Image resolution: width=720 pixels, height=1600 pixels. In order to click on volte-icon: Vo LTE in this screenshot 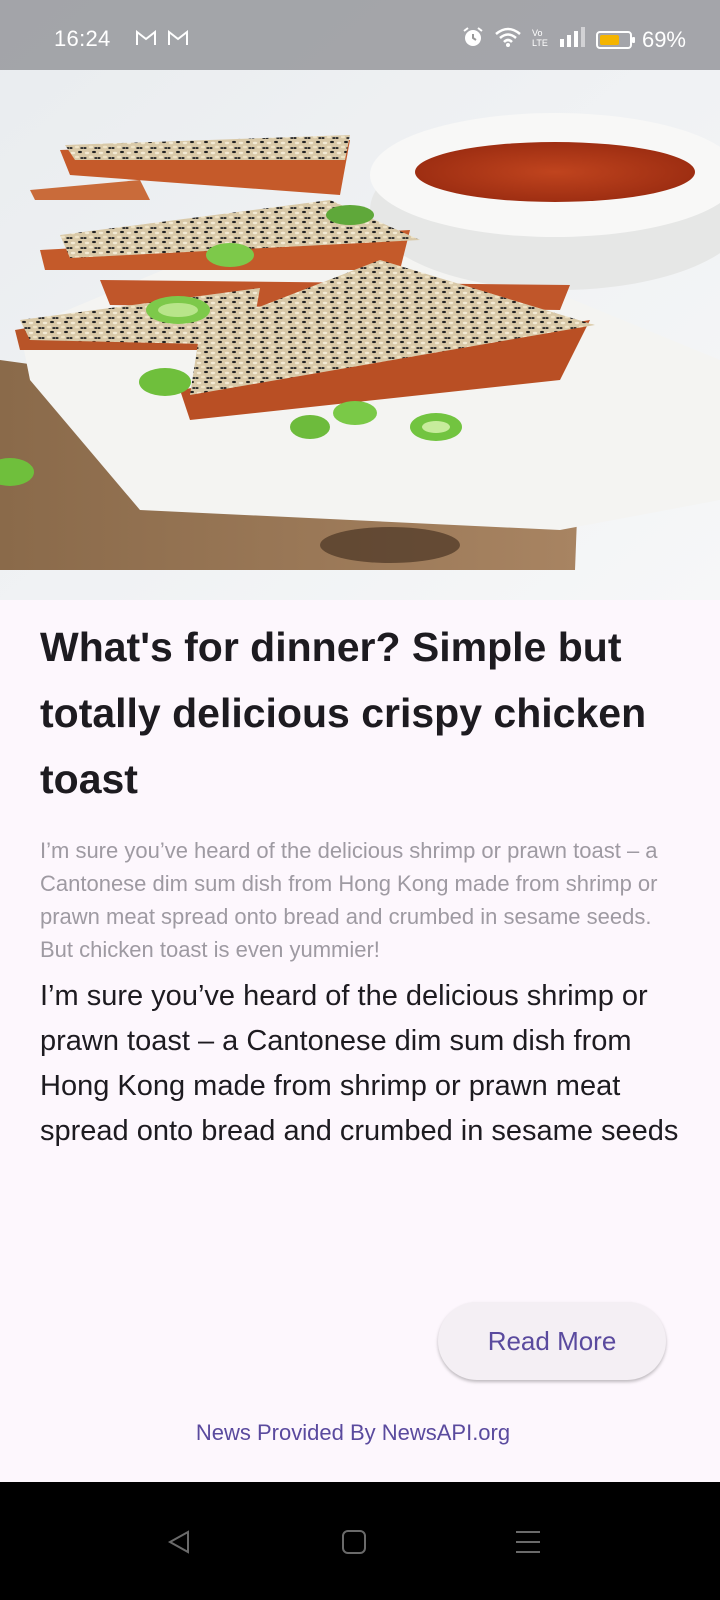, I will do `click(541, 39)`.